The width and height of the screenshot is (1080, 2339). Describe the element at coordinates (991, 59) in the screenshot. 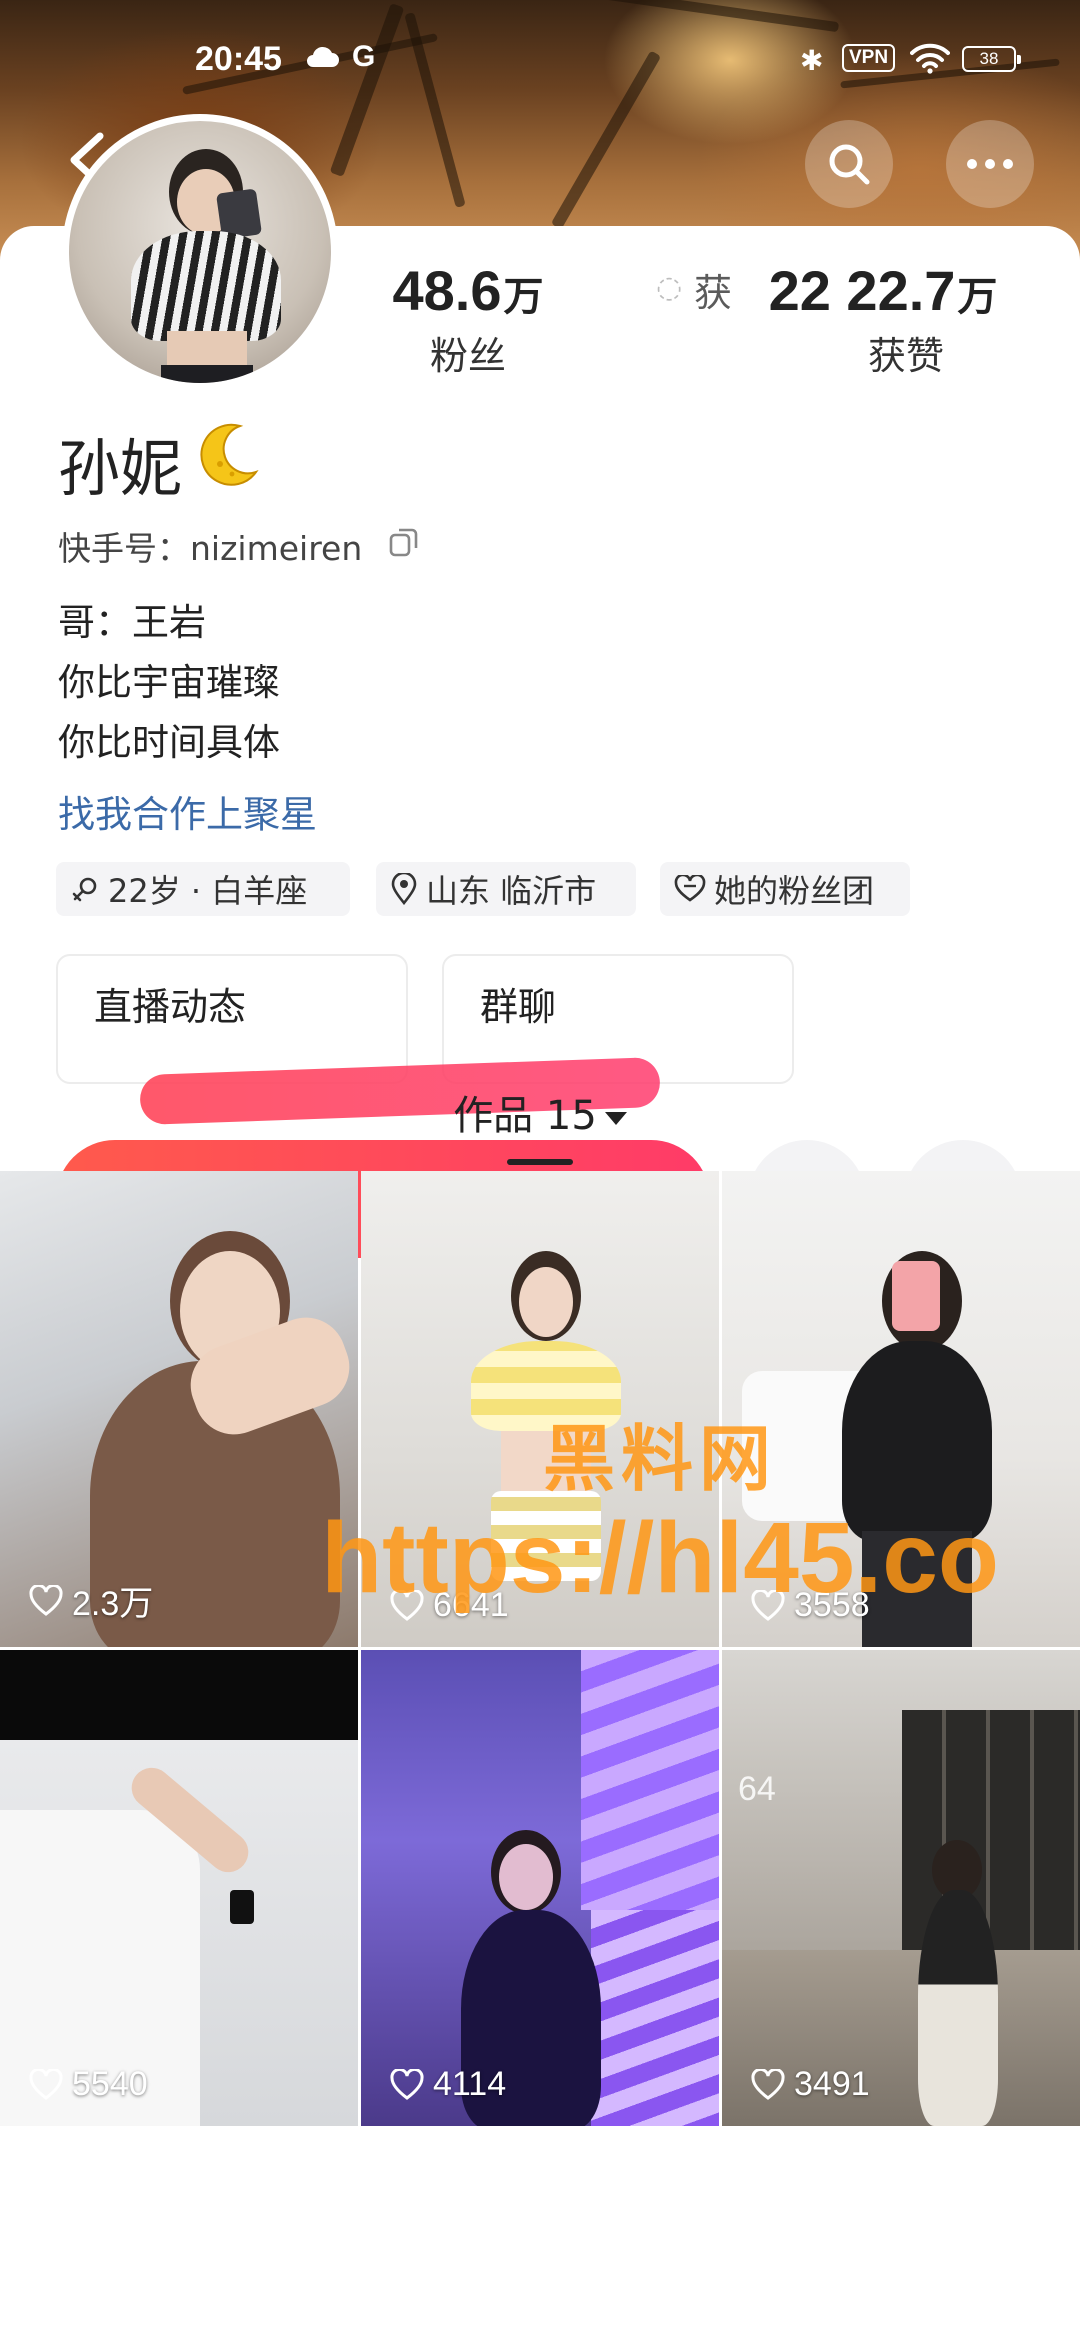

I see `battery-indicator: 38` at that location.